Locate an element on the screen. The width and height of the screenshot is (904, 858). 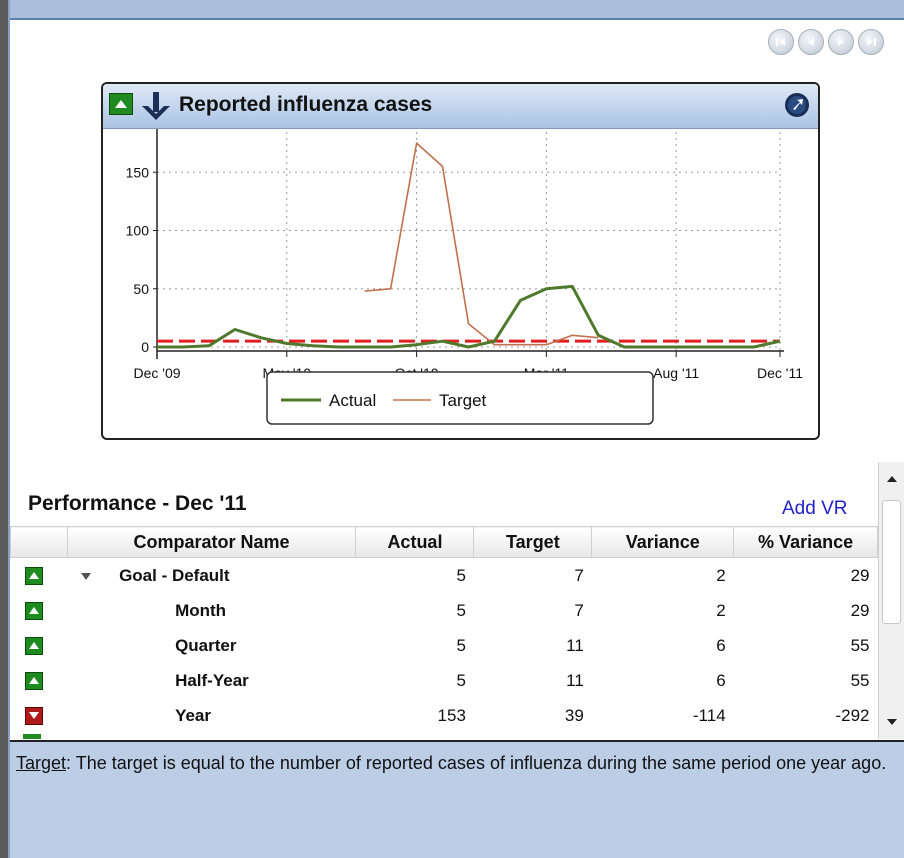
vertical-scrollbar is located at coordinates (891, 600).